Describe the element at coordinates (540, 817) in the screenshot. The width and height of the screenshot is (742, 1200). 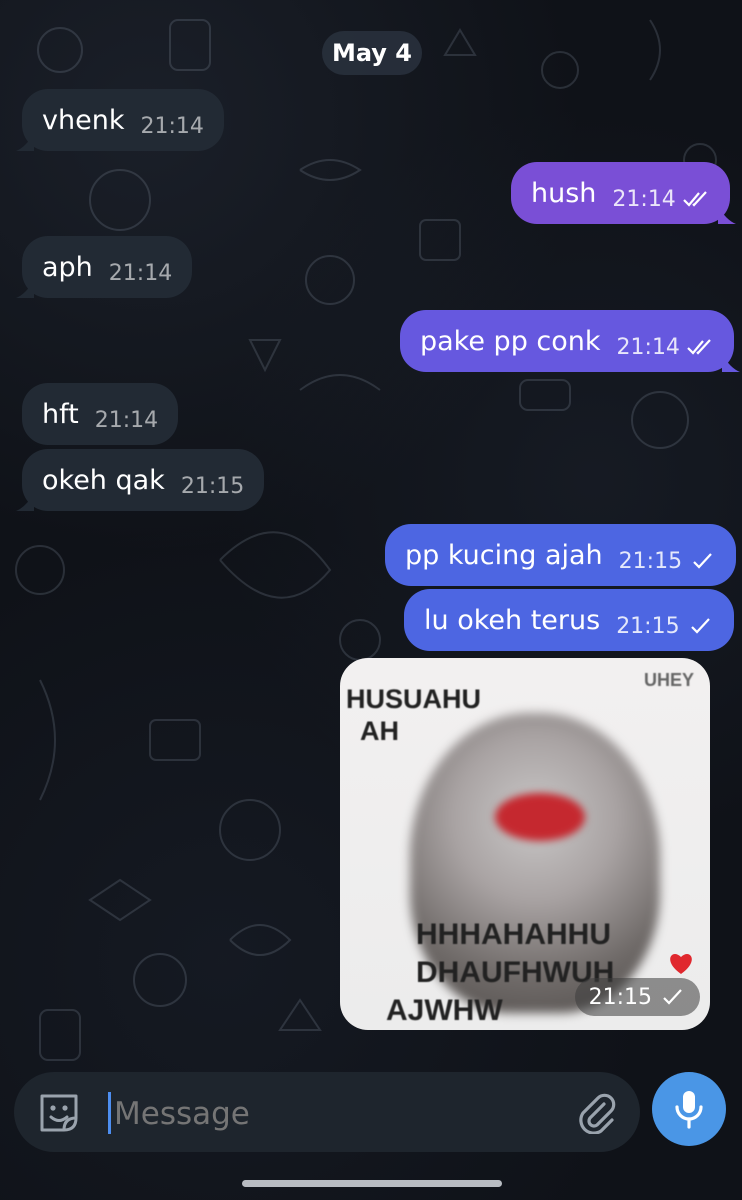
I see `cat-mouth` at that location.